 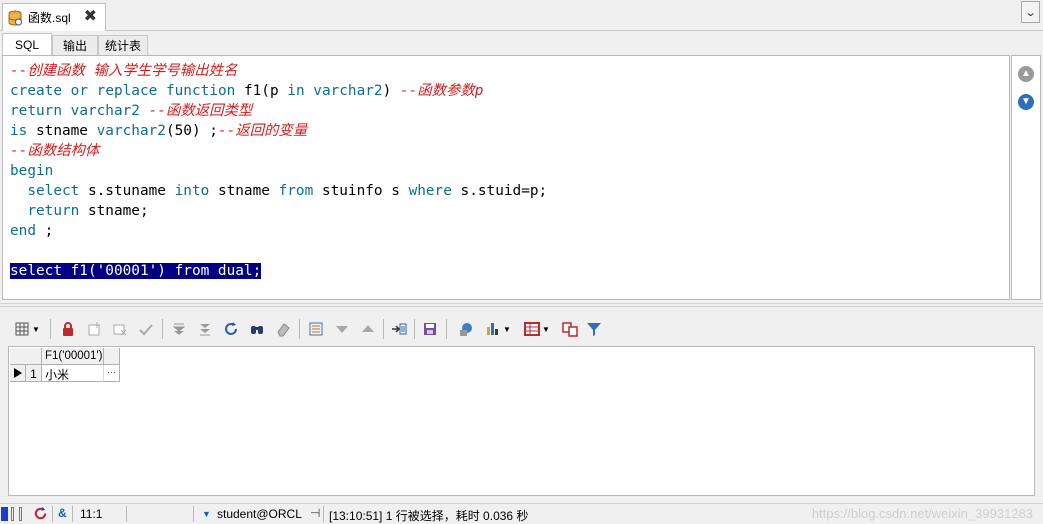 I want to click on layout-icon: ▼, so click(x=537, y=329).